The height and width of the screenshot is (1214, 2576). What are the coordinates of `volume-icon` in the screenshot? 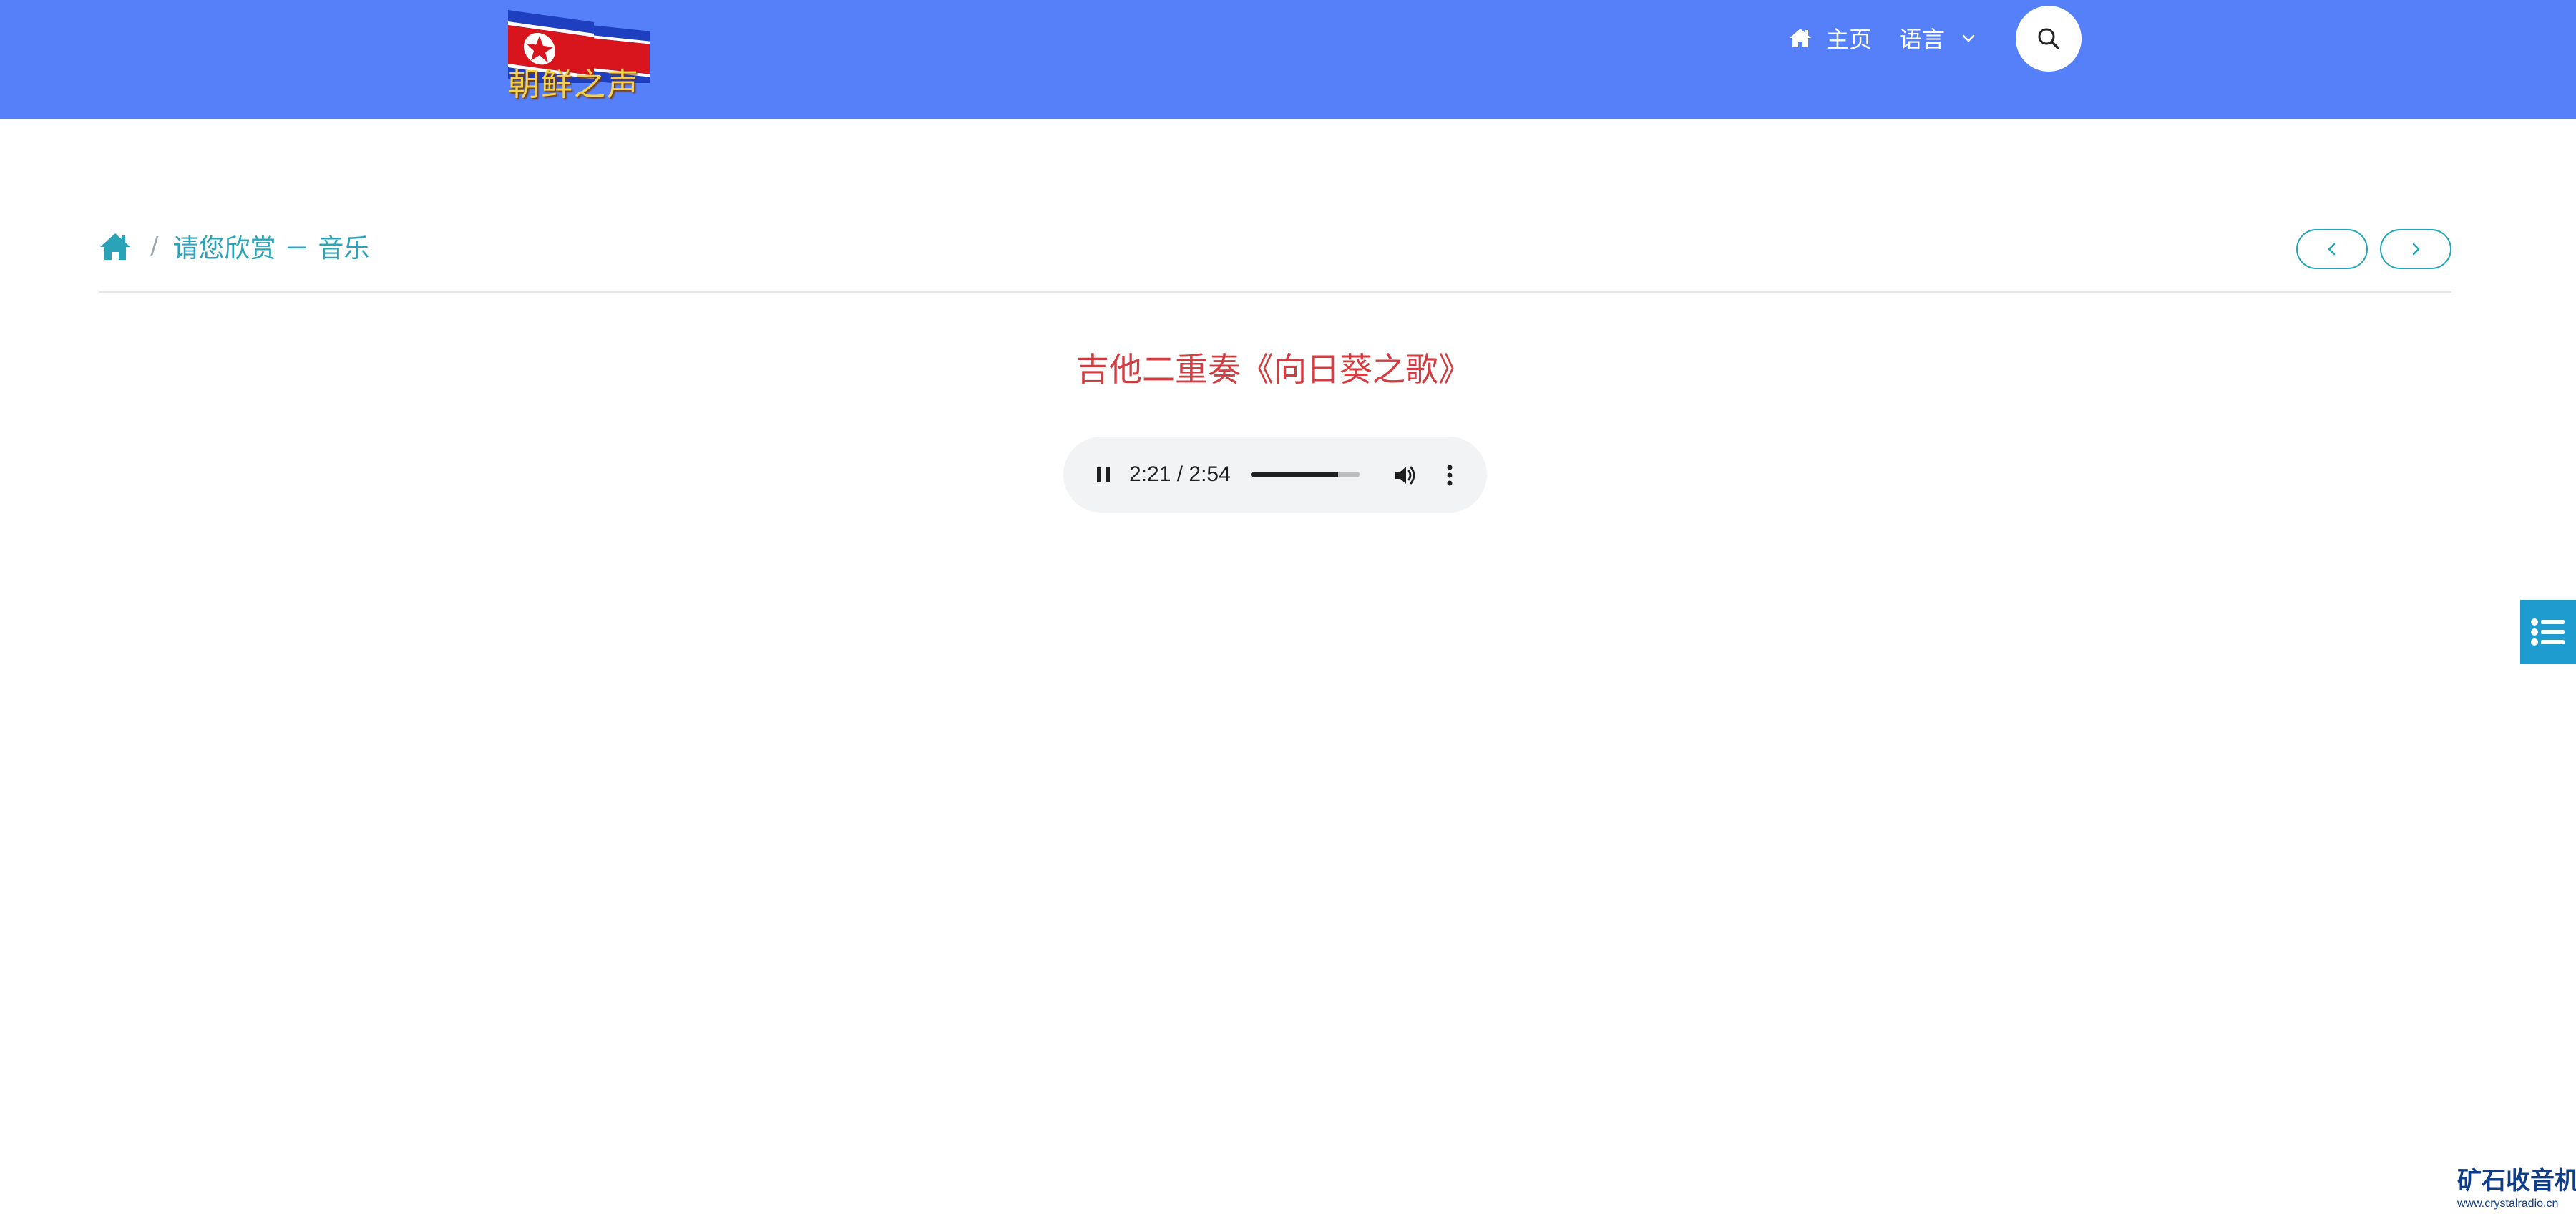 It's located at (1405, 476).